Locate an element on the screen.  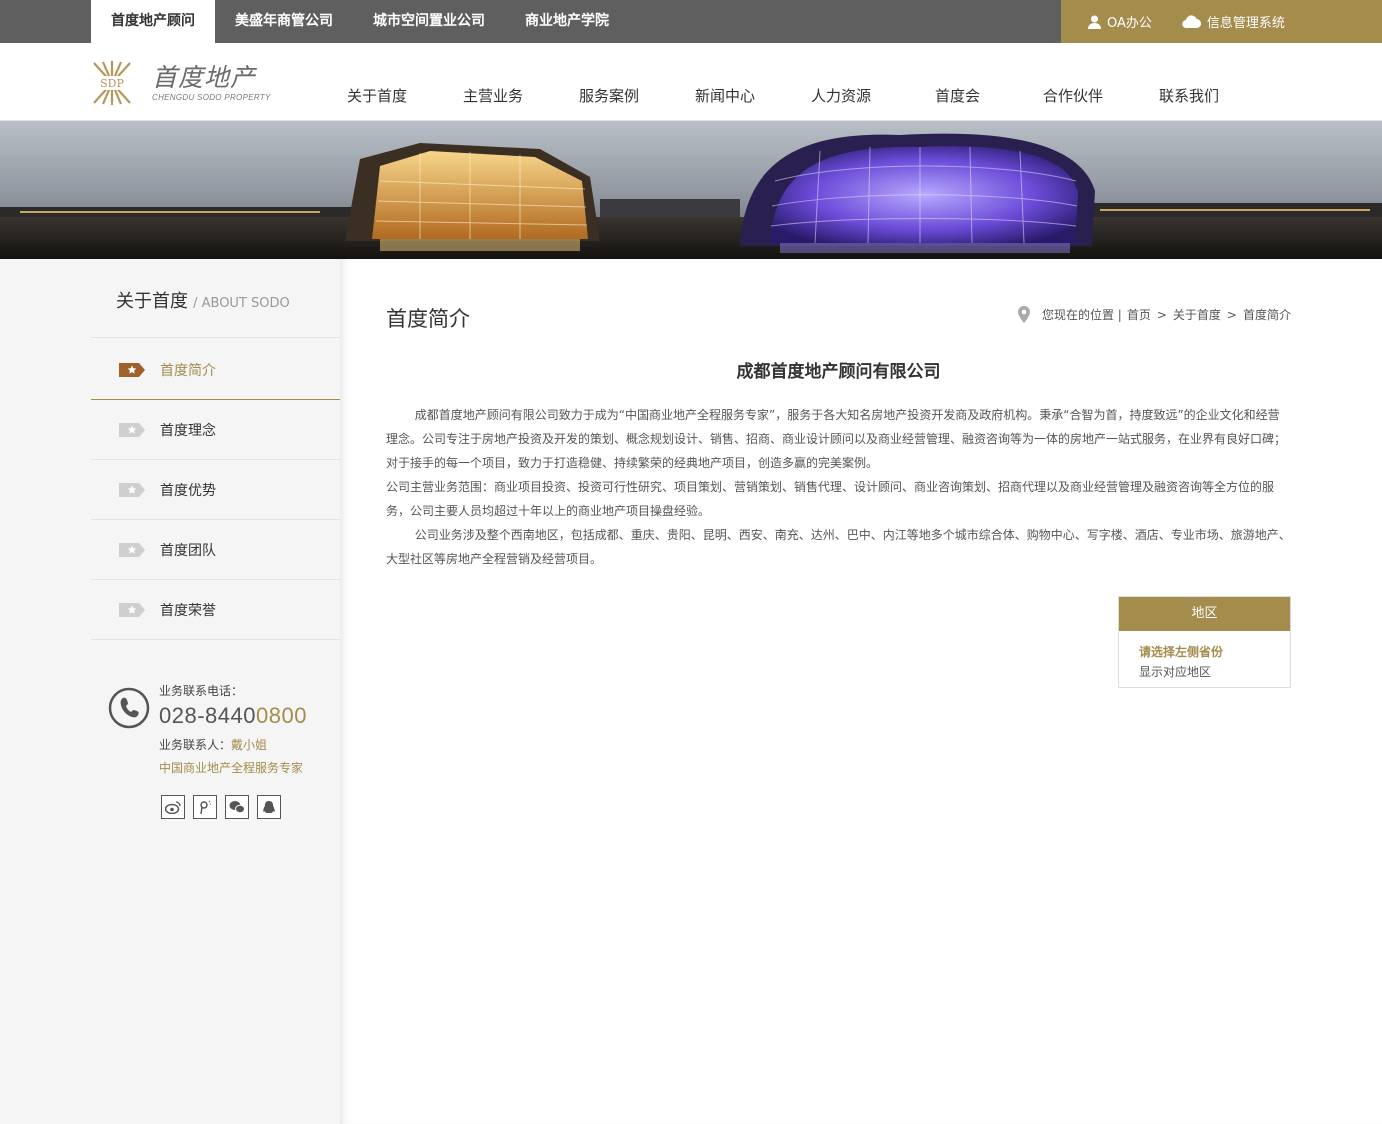
sidebar-item-team: 首度团队 is located at coordinates (215, 550).